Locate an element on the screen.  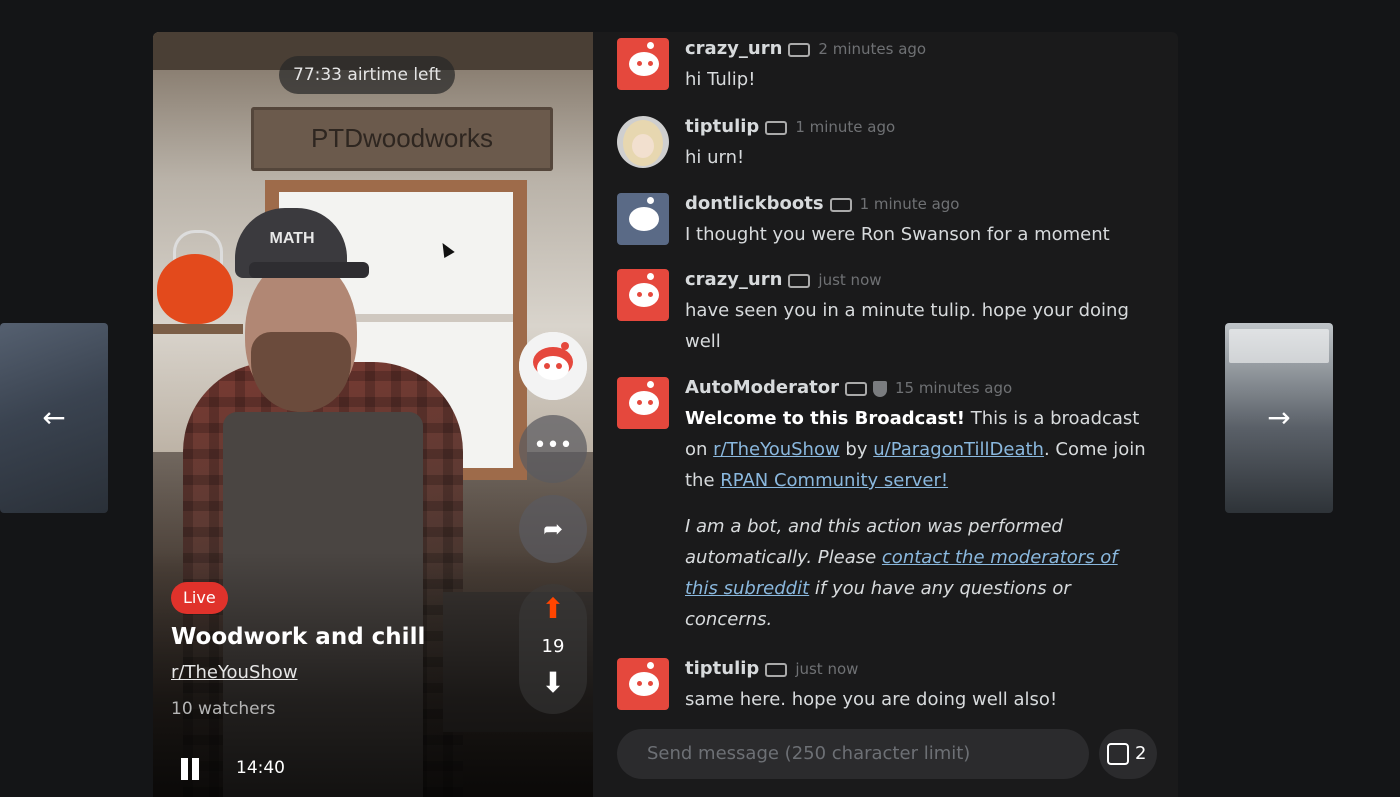
live-badge: Live is located at coordinates (199, 598).